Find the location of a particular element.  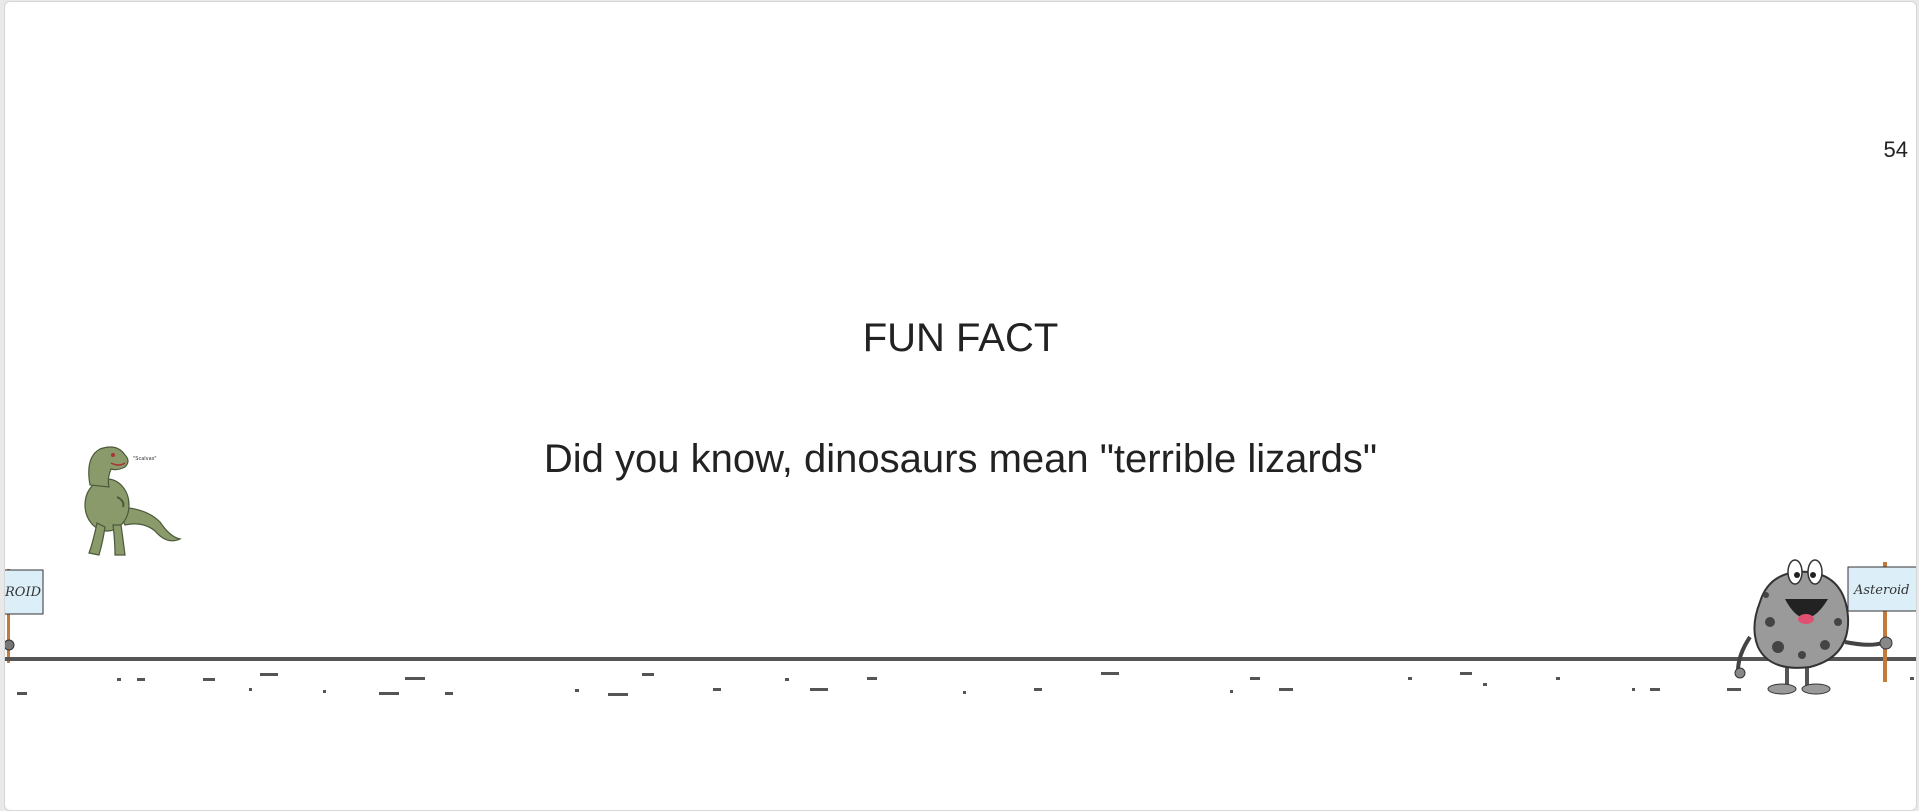

left-sign-text: ROID is located at coordinates (23, 592).